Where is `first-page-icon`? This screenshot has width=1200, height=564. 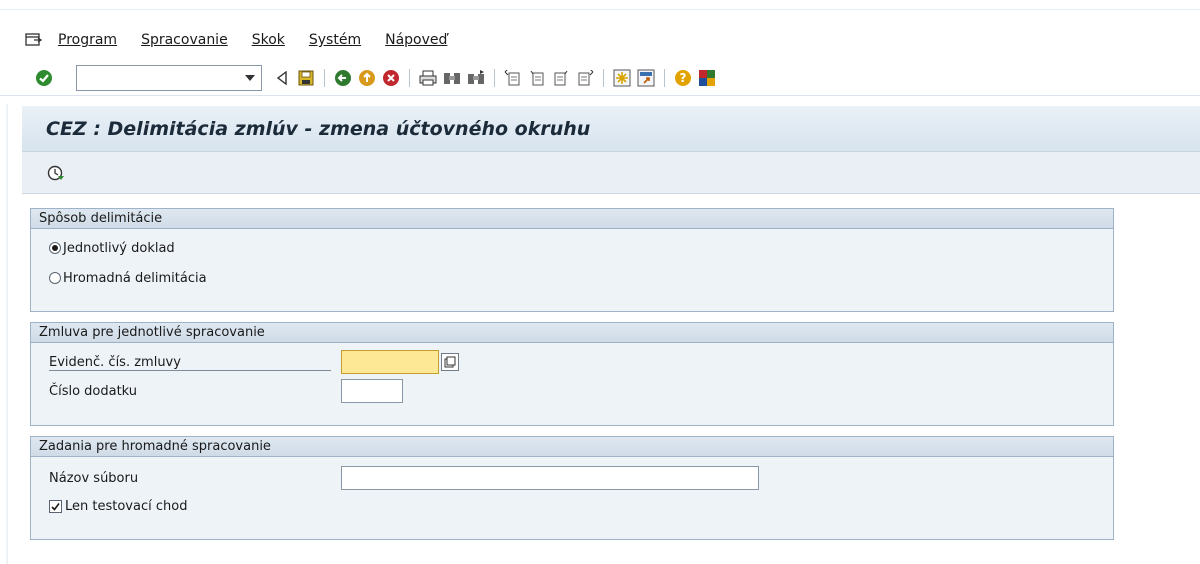 first-page-icon is located at coordinates (513, 78).